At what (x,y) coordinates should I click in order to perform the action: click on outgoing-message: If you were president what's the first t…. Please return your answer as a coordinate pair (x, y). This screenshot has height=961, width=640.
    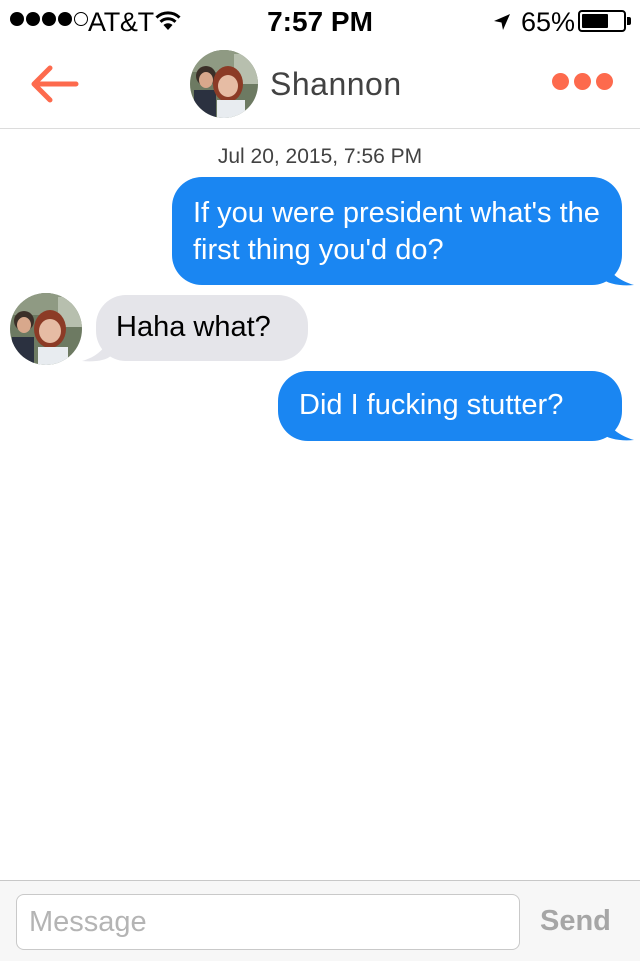
    Looking at the image, I should click on (397, 231).